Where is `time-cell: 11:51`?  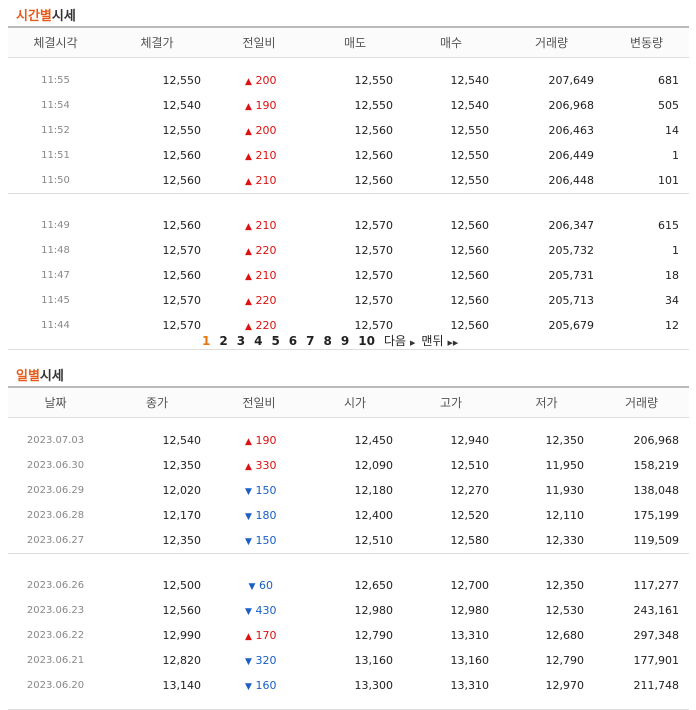 time-cell: 11:51 is located at coordinates (55, 155).